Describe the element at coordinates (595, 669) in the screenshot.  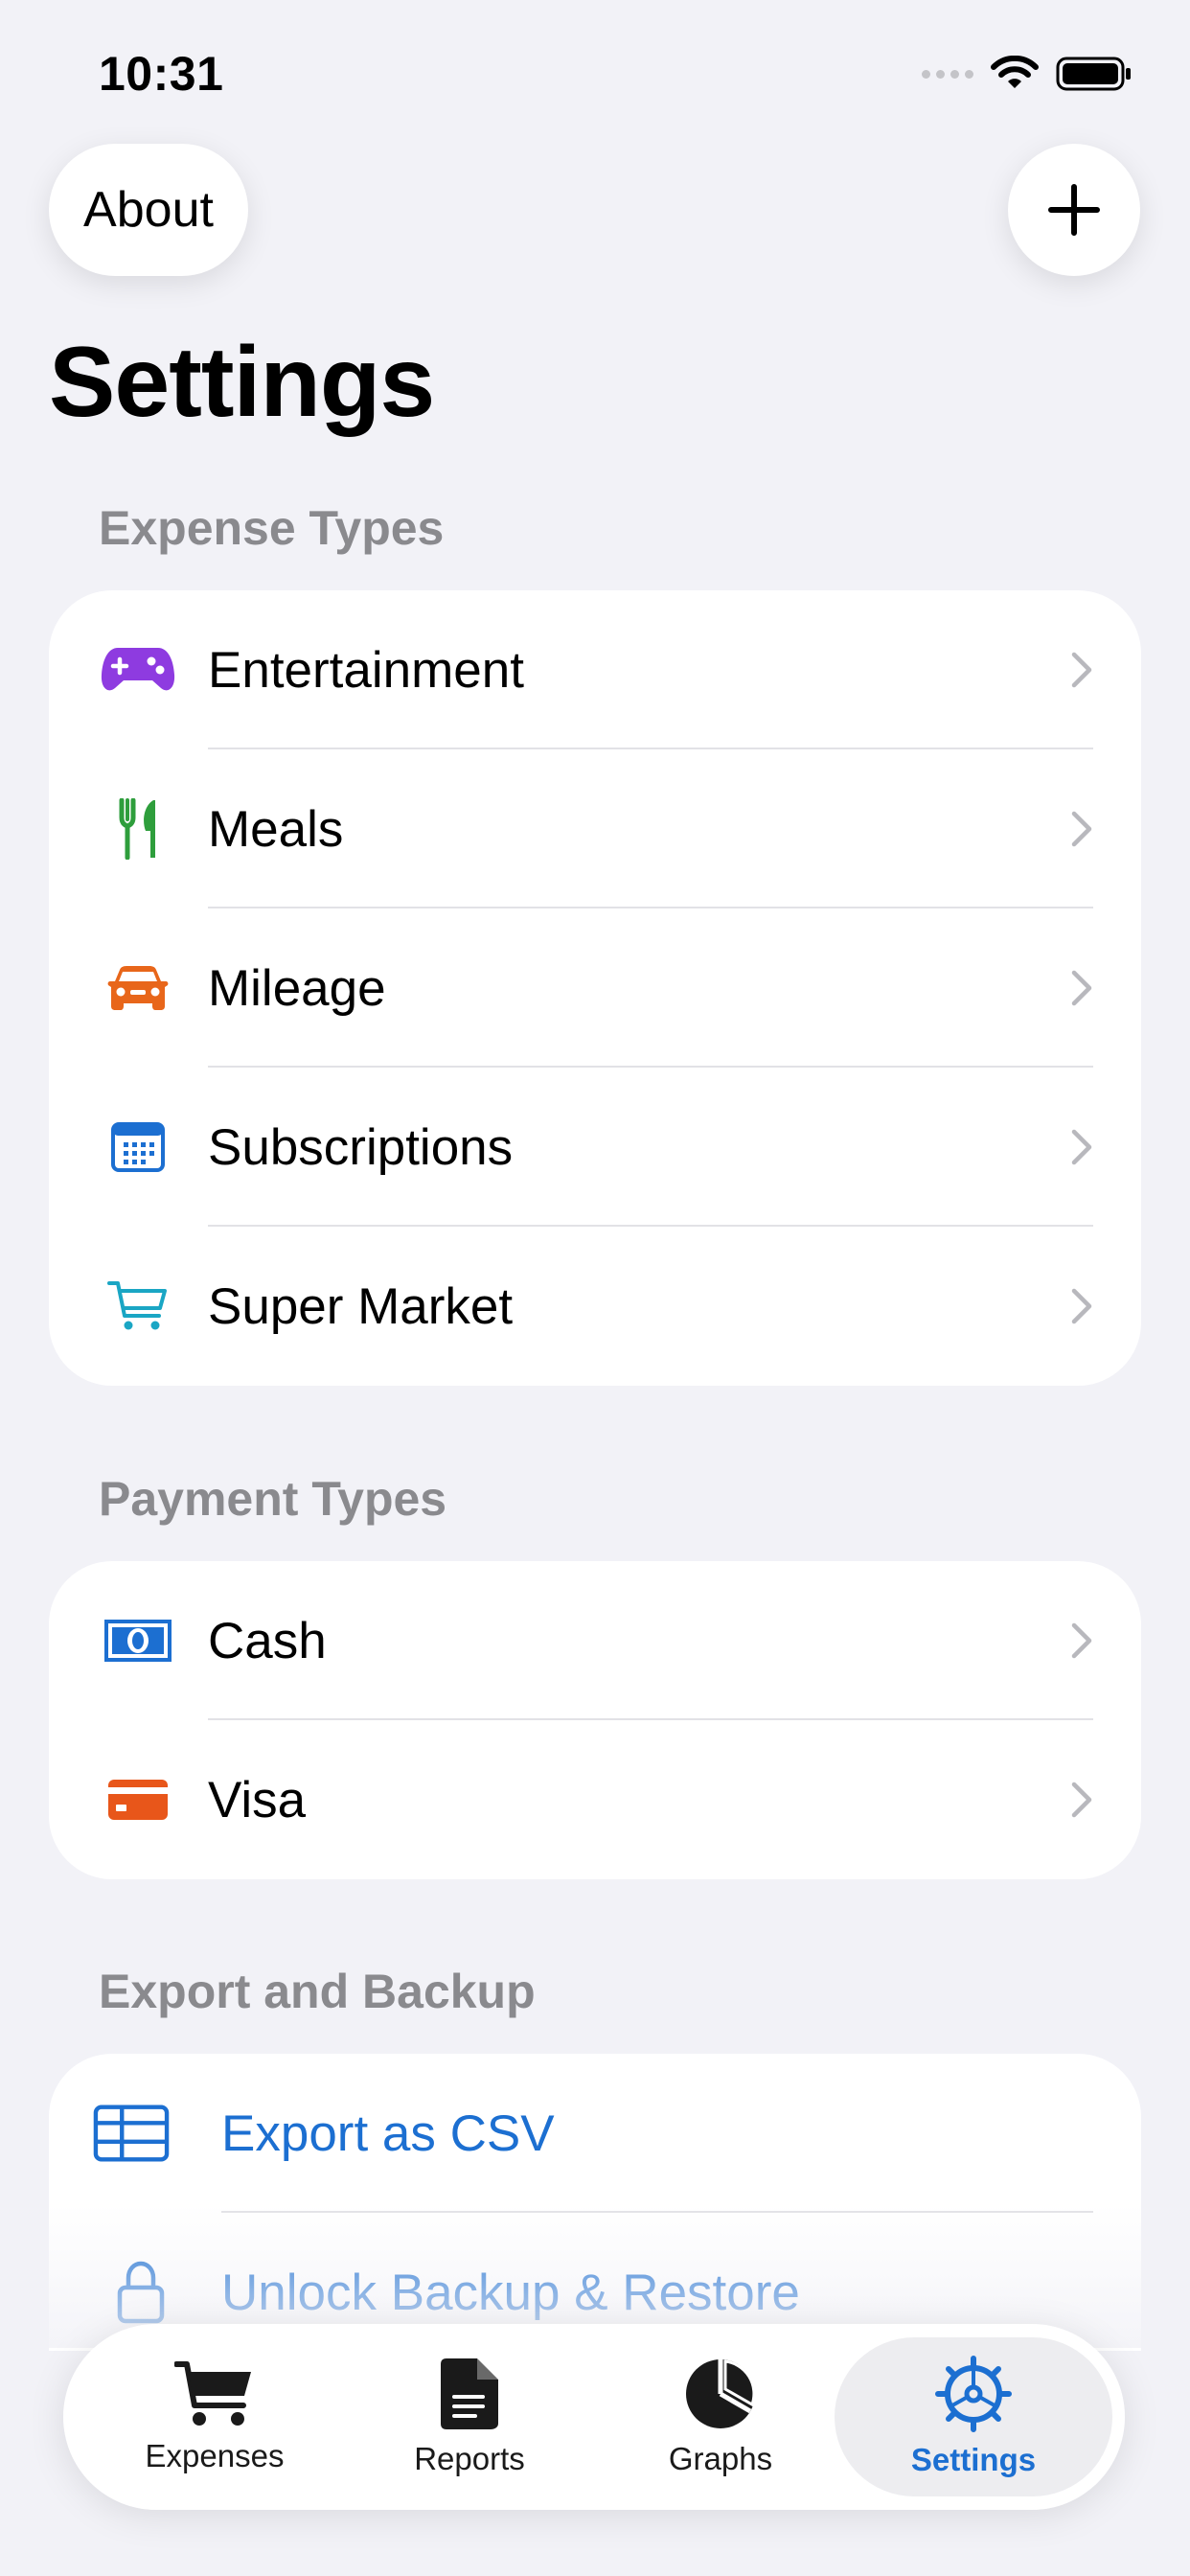
I see `expense-type-row-entertainment: Entertainment` at that location.